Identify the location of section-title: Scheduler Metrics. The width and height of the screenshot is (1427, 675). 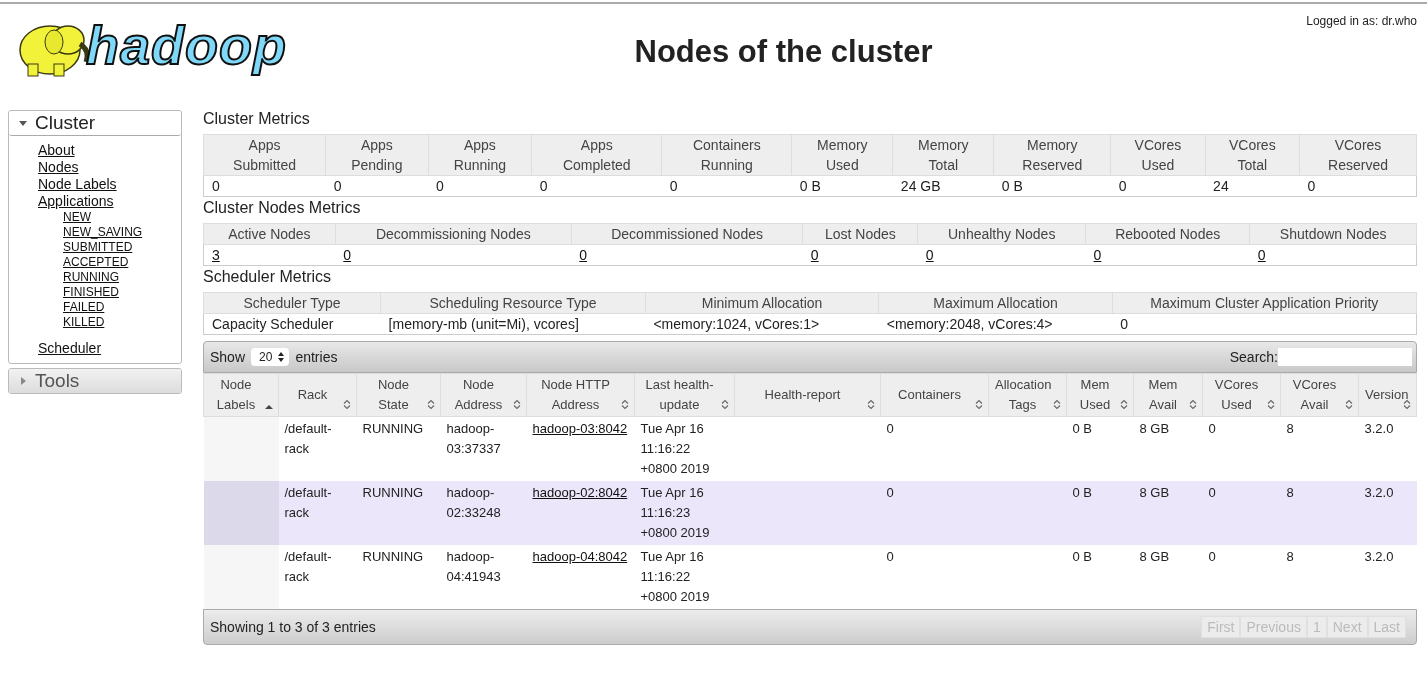
(268, 277).